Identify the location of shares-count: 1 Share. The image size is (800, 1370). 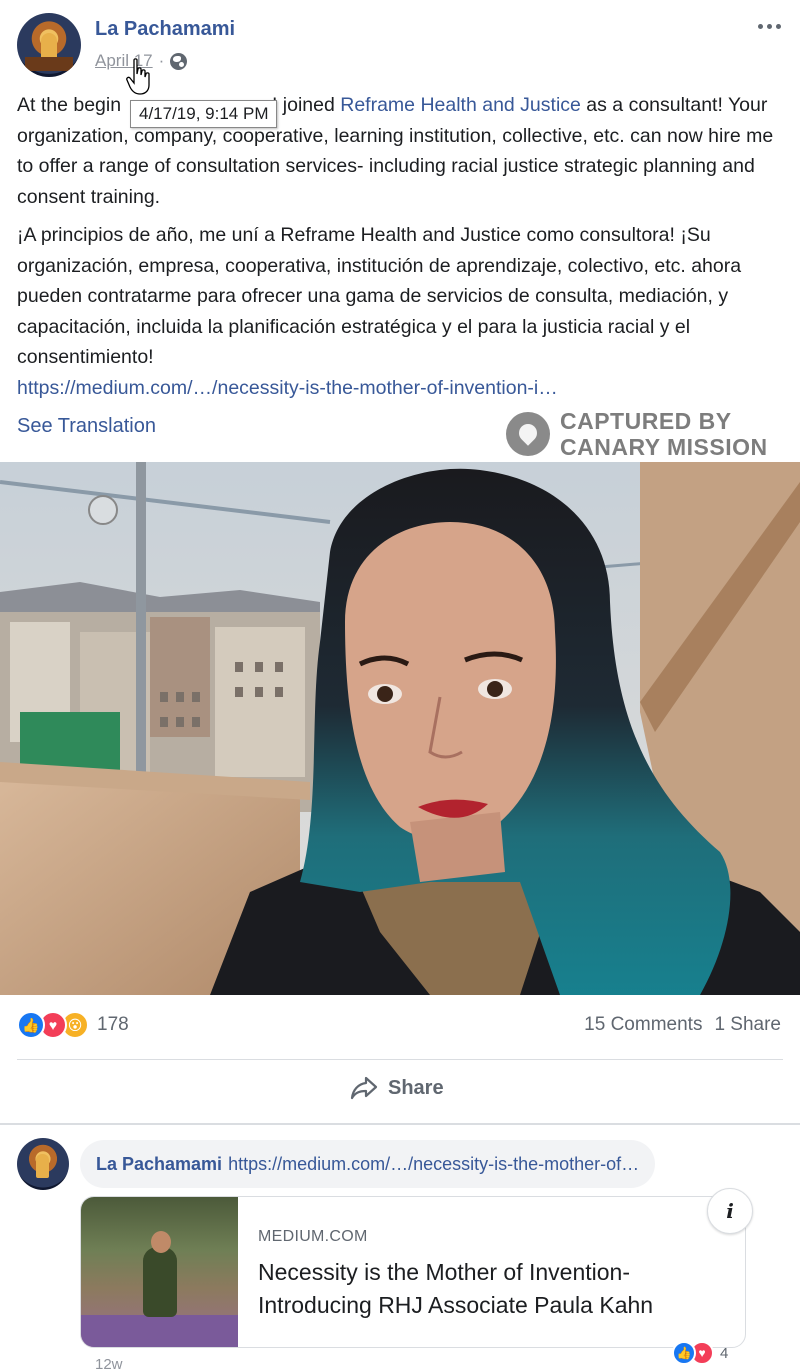
(747, 1025).